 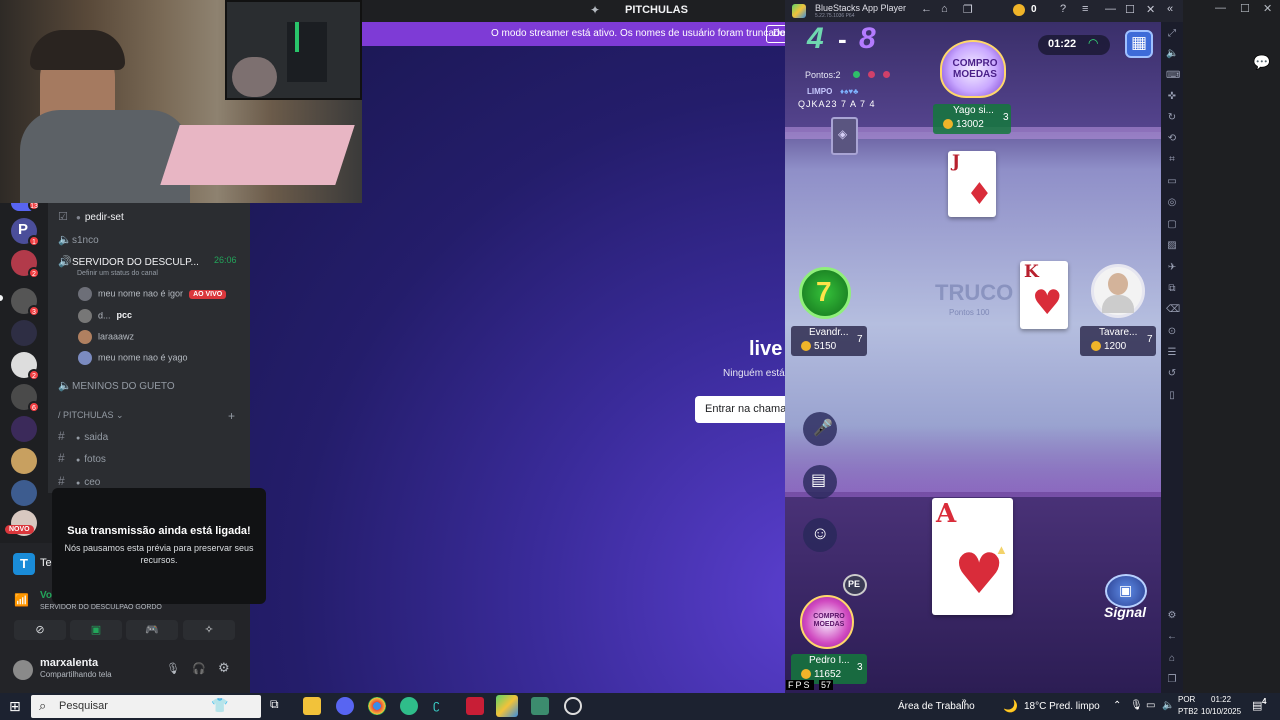 I want to click on copy-icon: ⧉, so click(x=1172, y=289).